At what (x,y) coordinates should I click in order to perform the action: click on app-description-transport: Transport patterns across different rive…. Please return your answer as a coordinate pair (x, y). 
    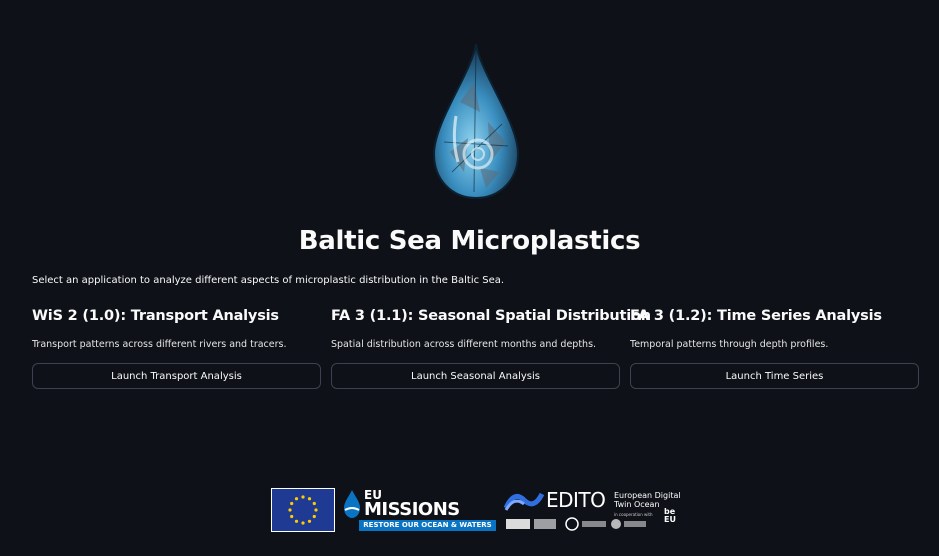
    Looking at the image, I should click on (159, 344).